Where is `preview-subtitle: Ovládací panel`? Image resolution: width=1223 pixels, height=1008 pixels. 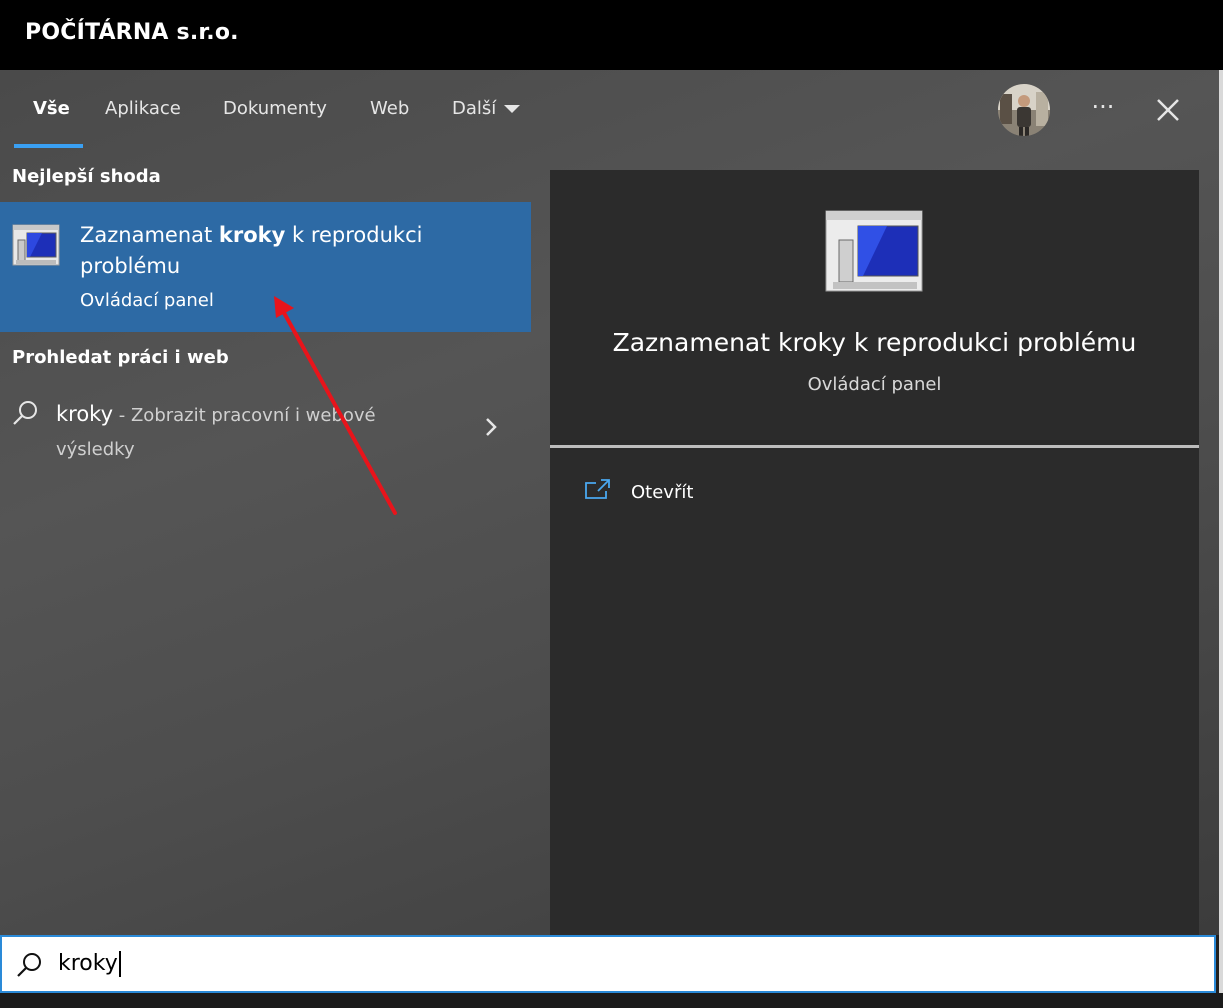
preview-subtitle: Ovládací panel is located at coordinates (874, 384).